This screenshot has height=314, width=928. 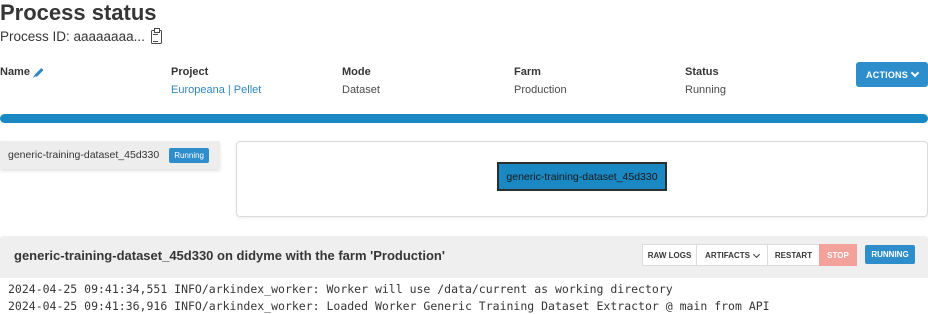 I want to click on graph-node: generic-training-dataset_45d330, so click(x=582, y=176).